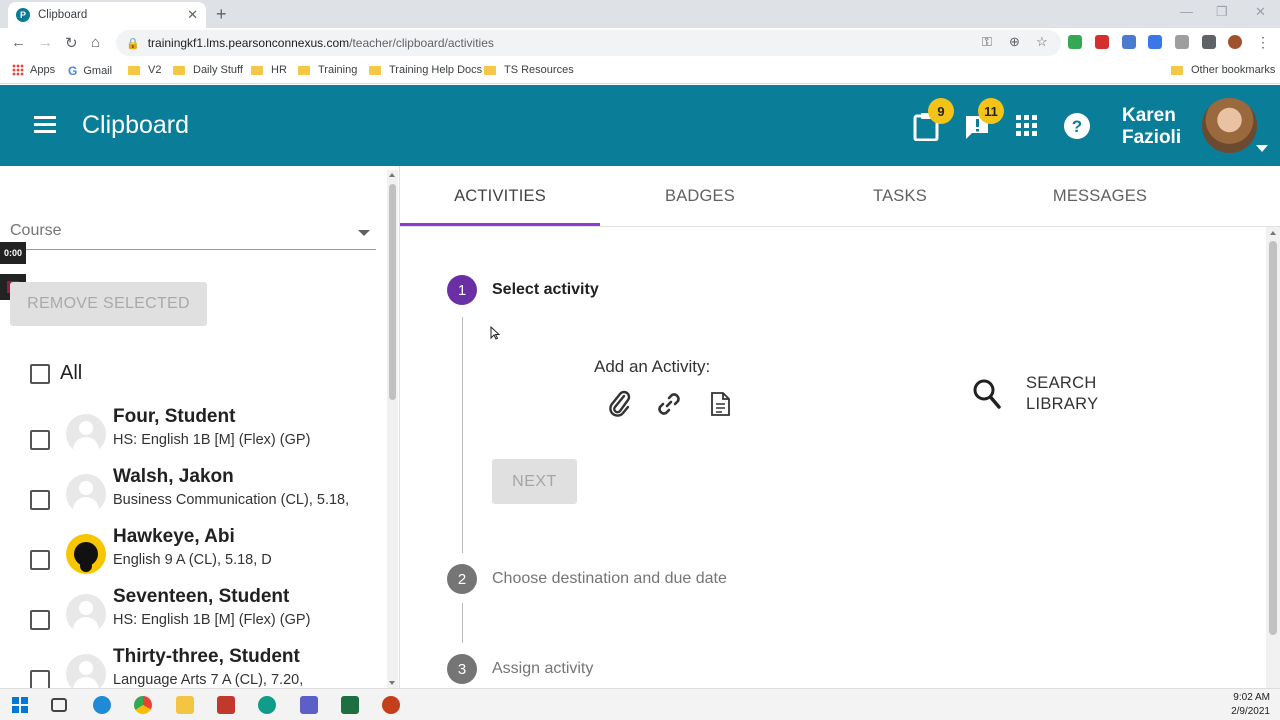 Image resolution: width=1280 pixels, height=720 pixels. I want to click on edge-icon, so click(102, 705).